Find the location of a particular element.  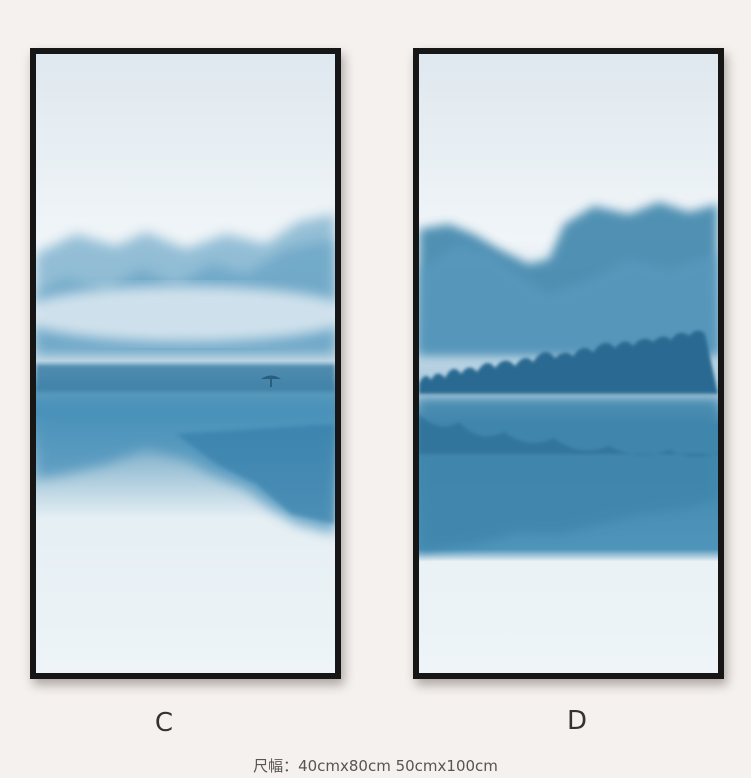

painting-d-label: D is located at coordinates (577, 721).